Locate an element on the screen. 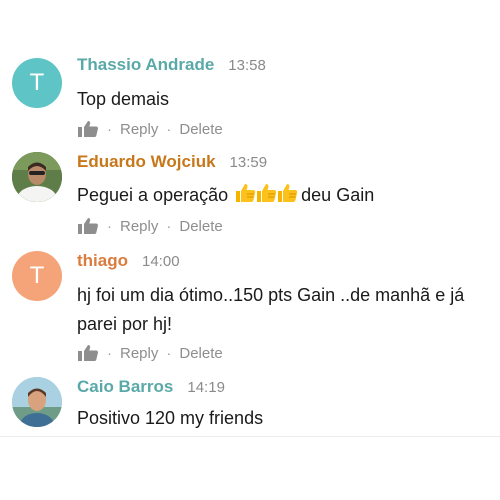 The image size is (500, 500). comment-header: thiago 14:00 is located at coordinates (128, 261).